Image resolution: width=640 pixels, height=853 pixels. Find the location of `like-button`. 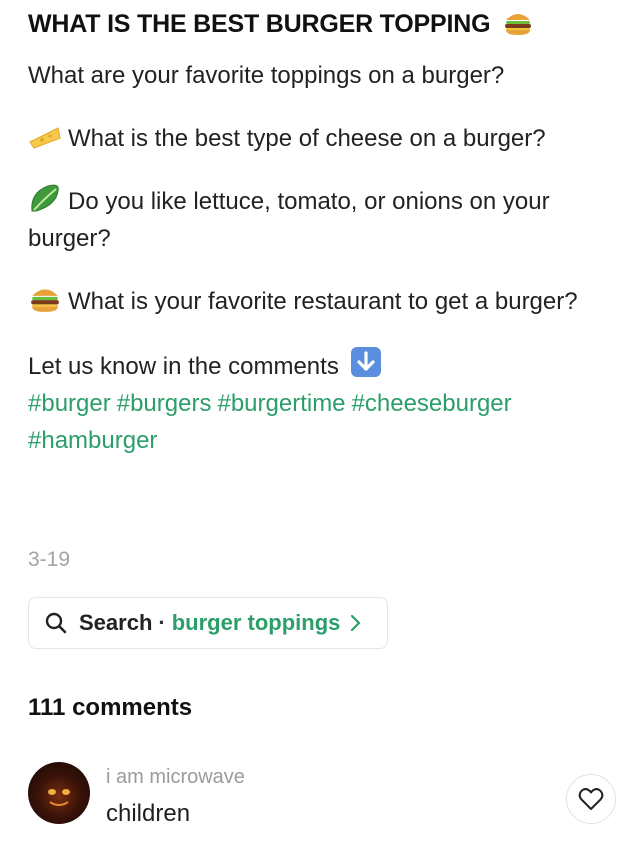

like-button is located at coordinates (591, 799).